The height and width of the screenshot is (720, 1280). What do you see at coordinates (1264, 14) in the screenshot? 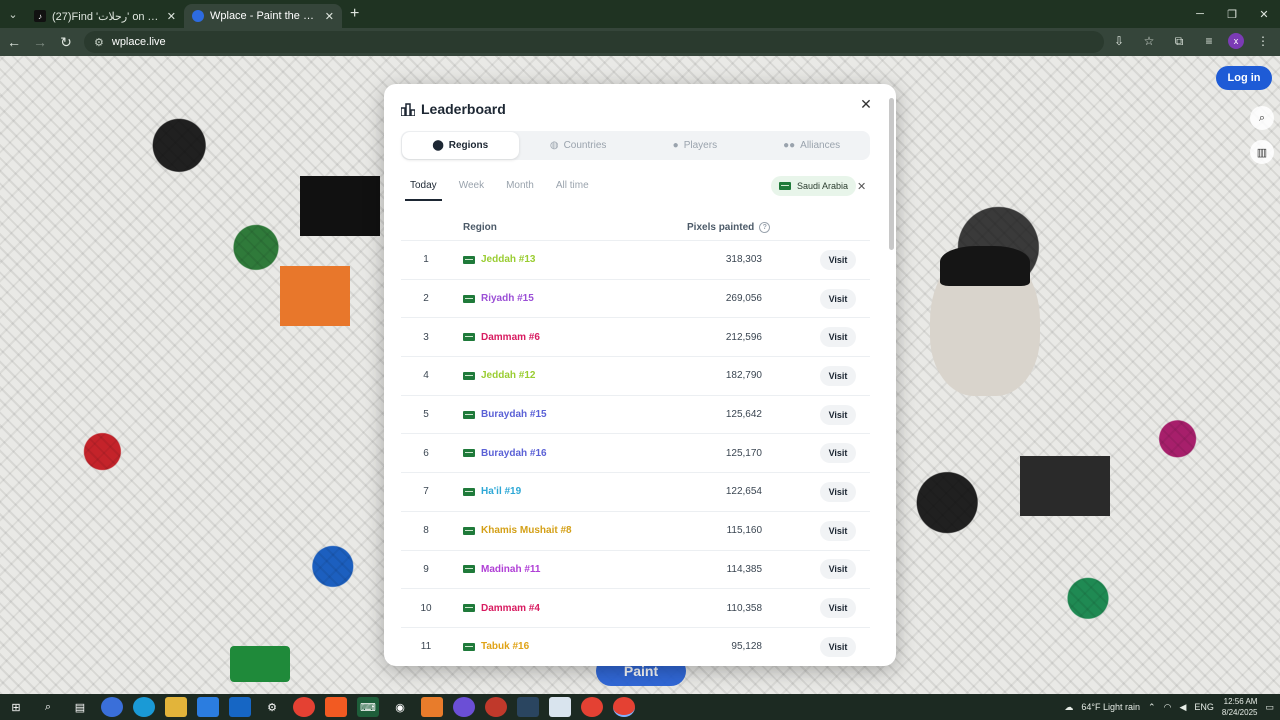
I see `close-window-icon: ✕` at bounding box center [1264, 14].